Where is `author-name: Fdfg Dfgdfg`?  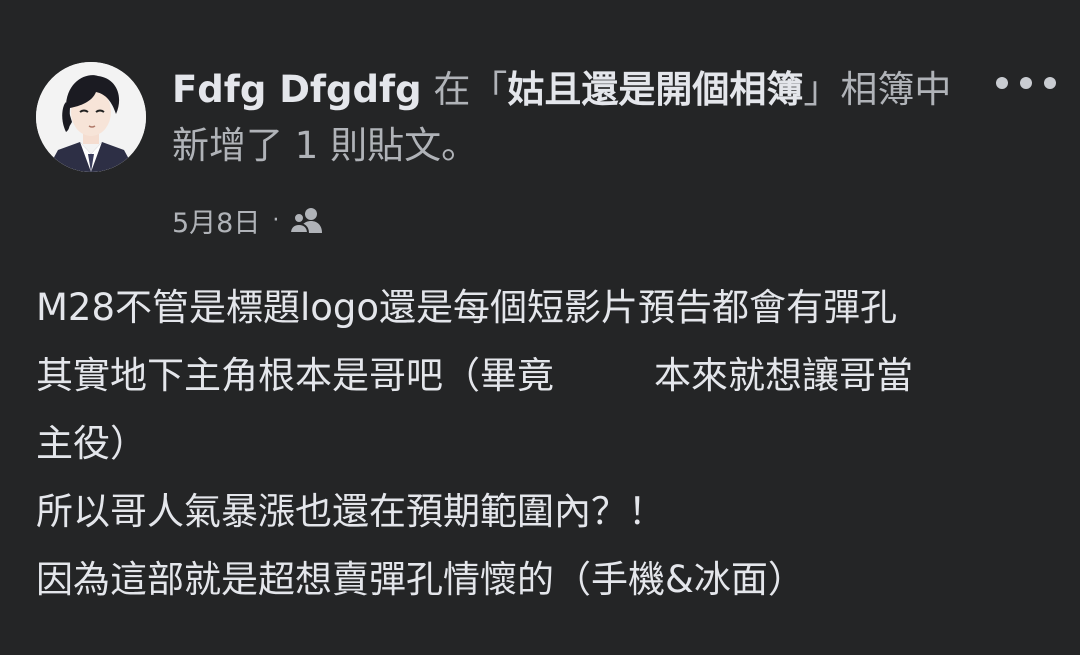 author-name: Fdfg Dfgdfg is located at coordinates (297, 89).